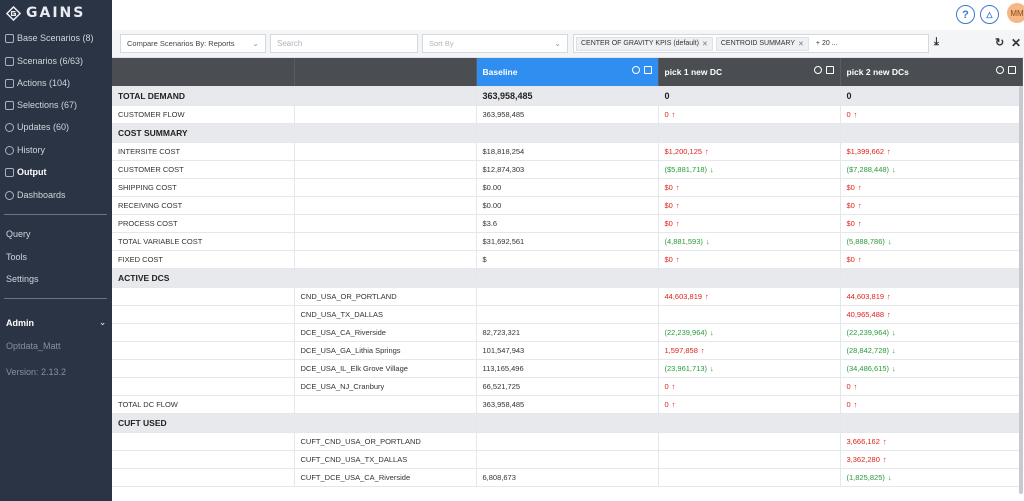  I want to click on section-row: ACTIVE DCS, so click(567, 278).